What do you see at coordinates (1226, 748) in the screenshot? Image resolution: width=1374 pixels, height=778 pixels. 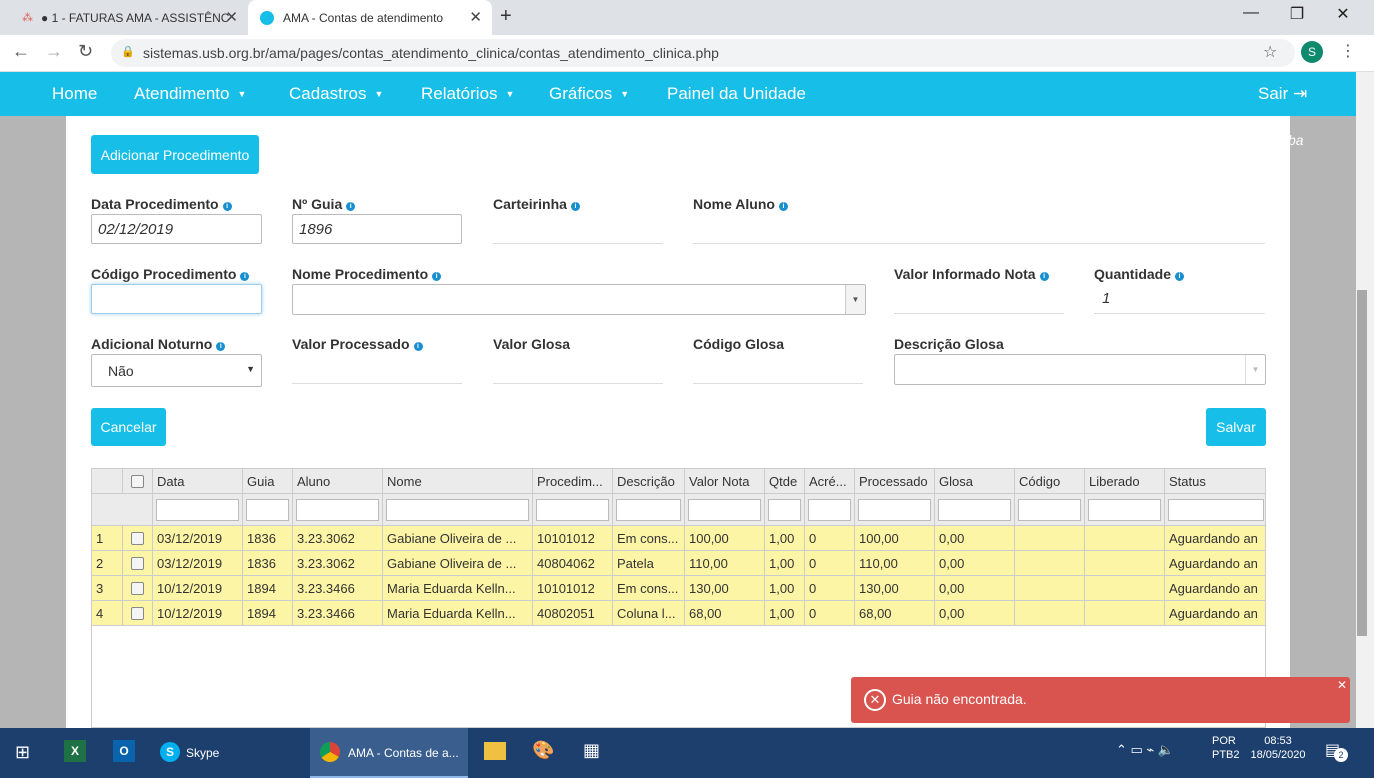 I see `language-indicator: POR PTB2` at bounding box center [1226, 748].